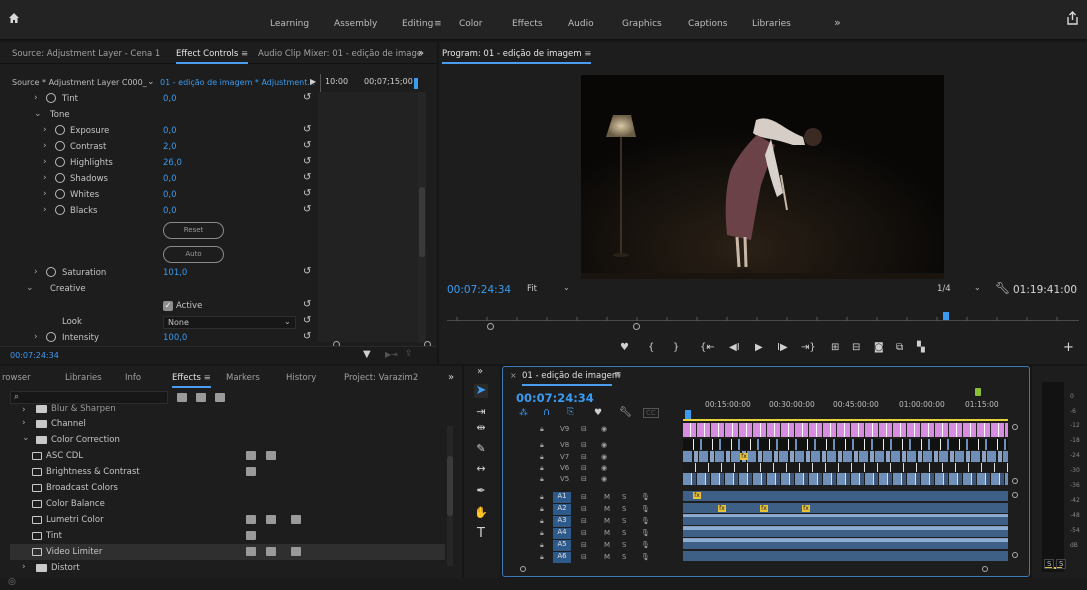 The height and width of the screenshot is (590, 1087). Describe the element at coordinates (555, 398) in the screenshot. I see `timeline-timecode: 00:07:24:34` at that location.